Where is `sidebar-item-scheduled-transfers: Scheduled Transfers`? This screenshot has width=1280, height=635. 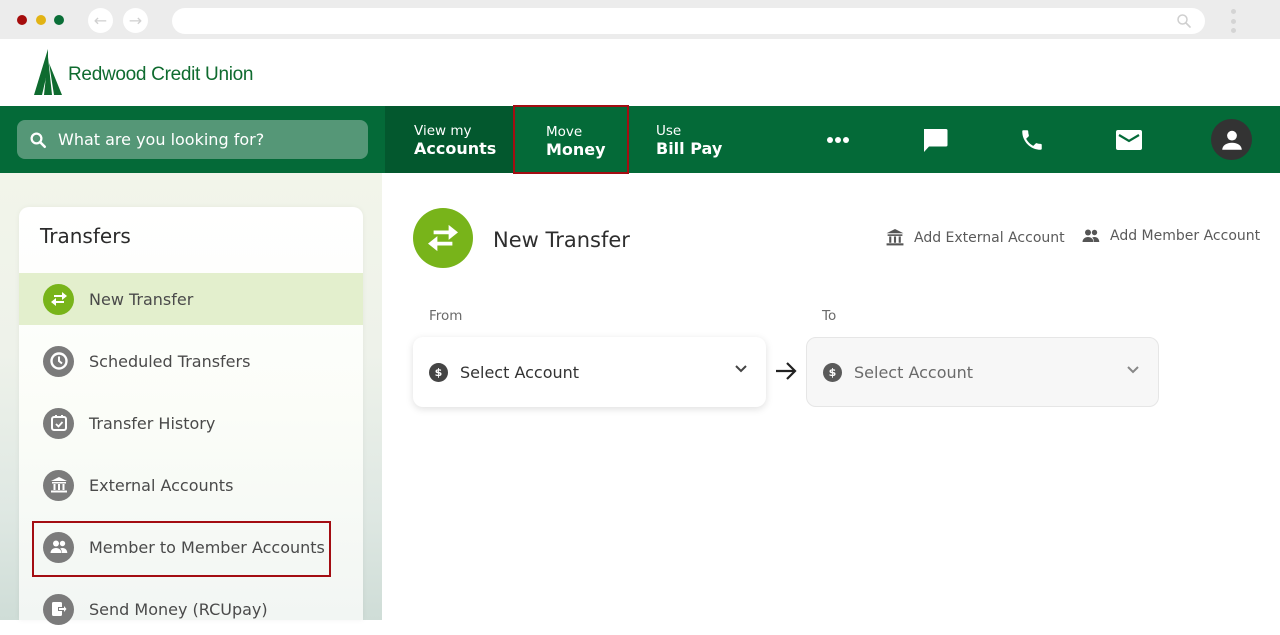
sidebar-item-scheduled-transfers: Scheduled Transfers is located at coordinates (191, 361).